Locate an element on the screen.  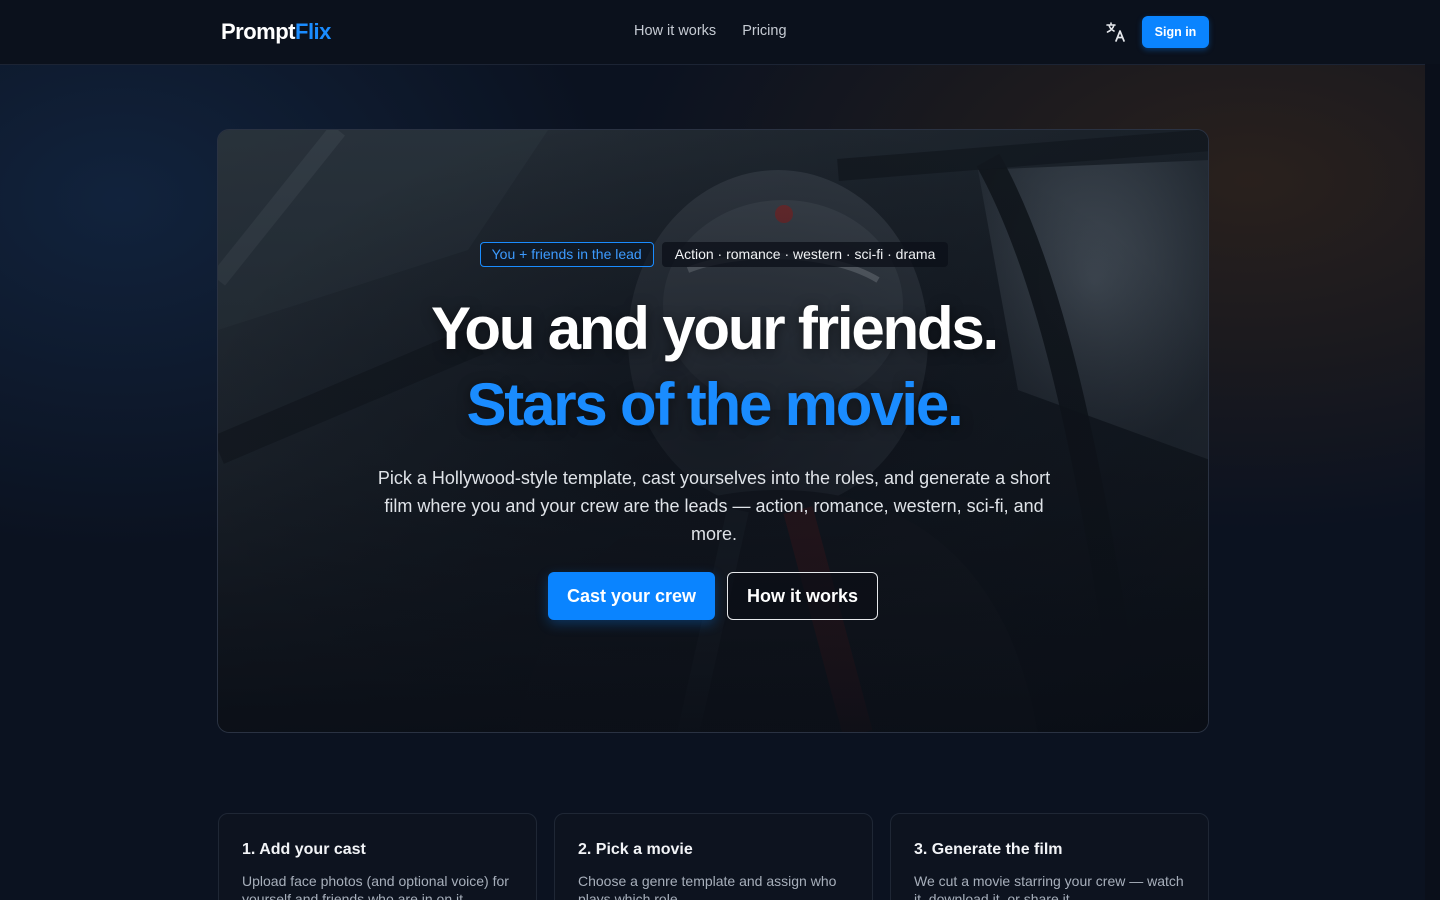
how-it-works-button: How it works is located at coordinates (802, 596).